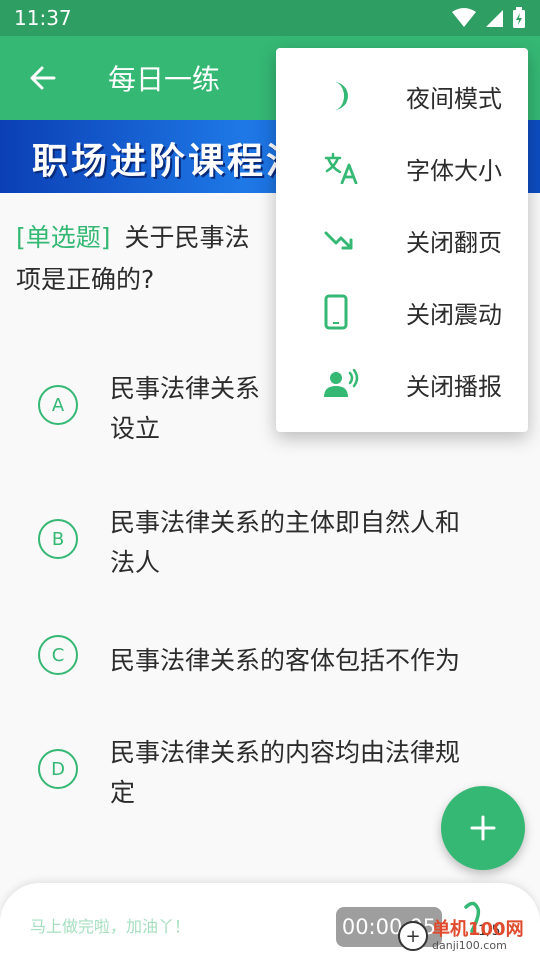 The image size is (540, 960). I want to click on status-icons, so click(489, 18).